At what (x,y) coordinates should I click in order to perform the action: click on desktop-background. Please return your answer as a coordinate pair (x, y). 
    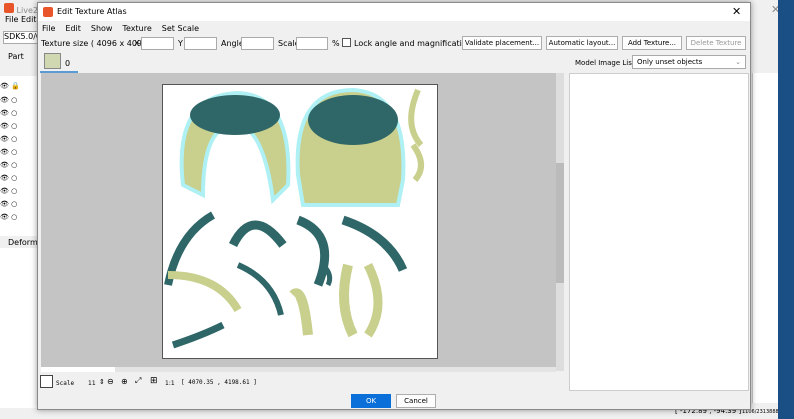
    Looking at the image, I should click on (786, 209).